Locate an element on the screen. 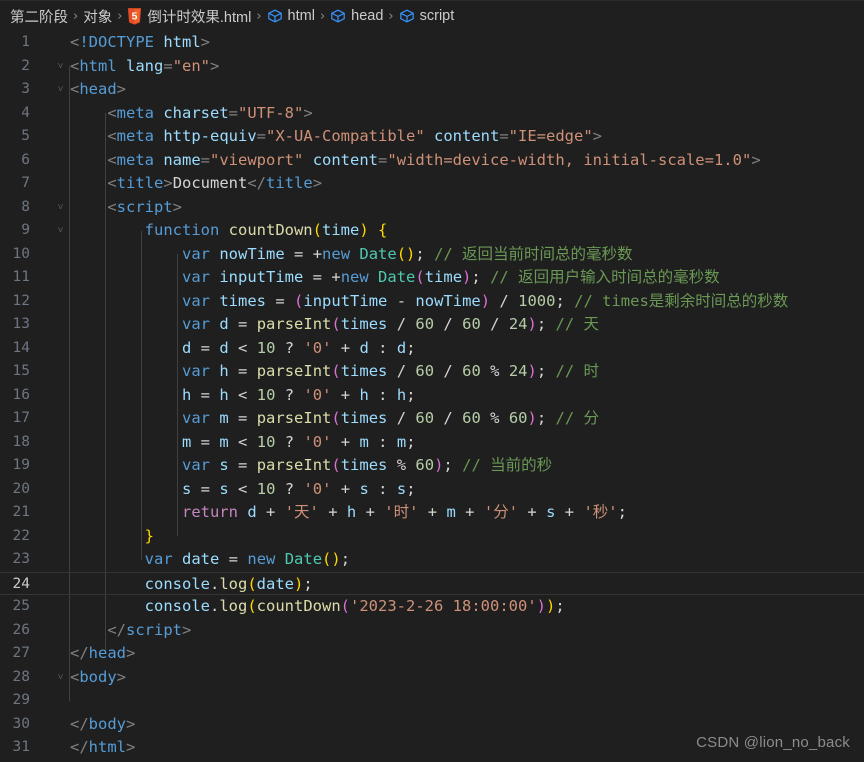 The width and height of the screenshot is (864, 762). code-line: 3 ˅ <head> is located at coordinates (432, 90).